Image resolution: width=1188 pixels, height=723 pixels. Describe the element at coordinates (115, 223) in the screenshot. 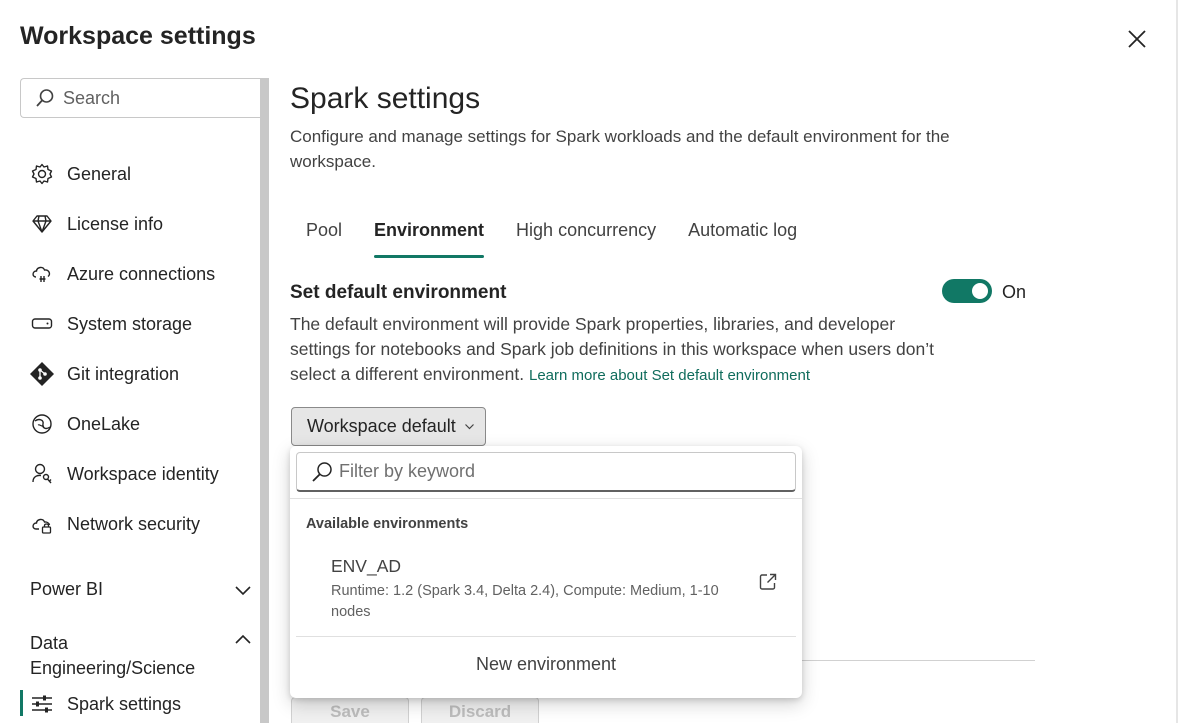

I see `sidebar-item-label: License info` at that location.